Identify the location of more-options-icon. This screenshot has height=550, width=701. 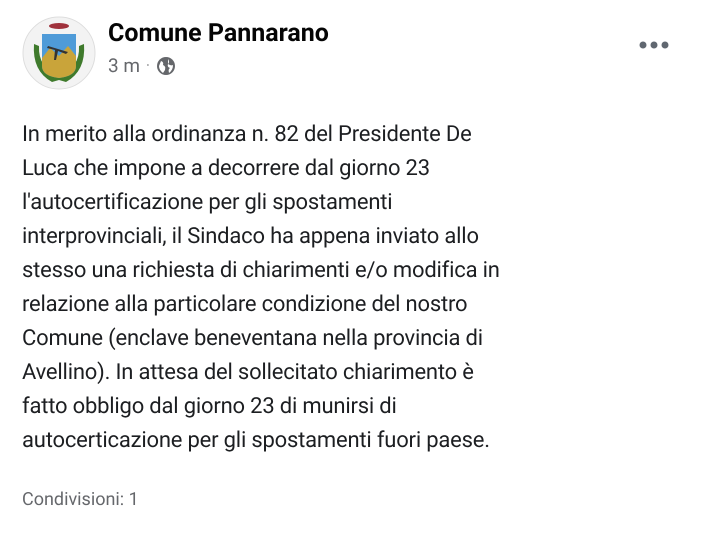
(654, 45).